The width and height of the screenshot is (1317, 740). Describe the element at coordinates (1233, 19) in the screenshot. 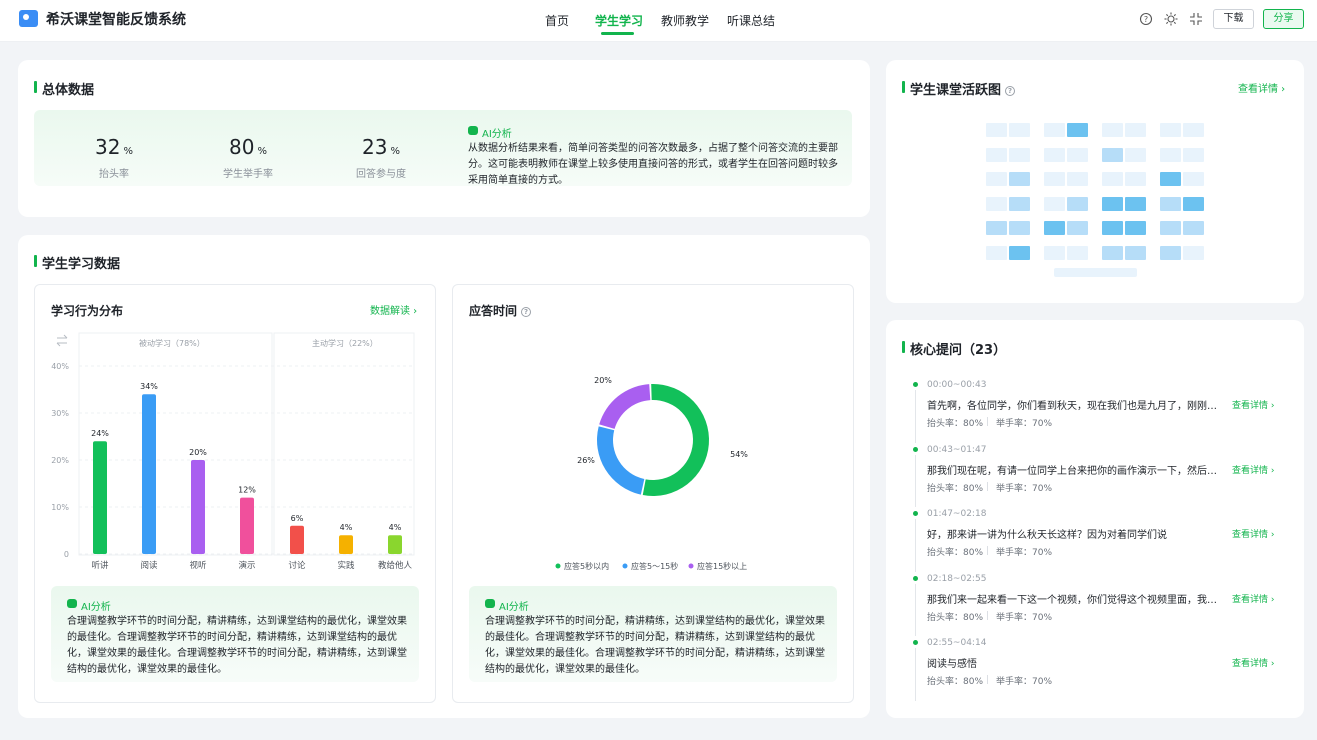

I see `download-button: 下载` at that location.